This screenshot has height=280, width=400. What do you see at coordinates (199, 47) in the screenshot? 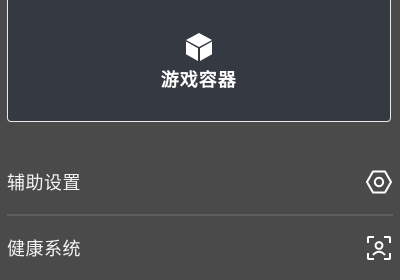
I see `cube-icon` at bounding box center [199, 47].